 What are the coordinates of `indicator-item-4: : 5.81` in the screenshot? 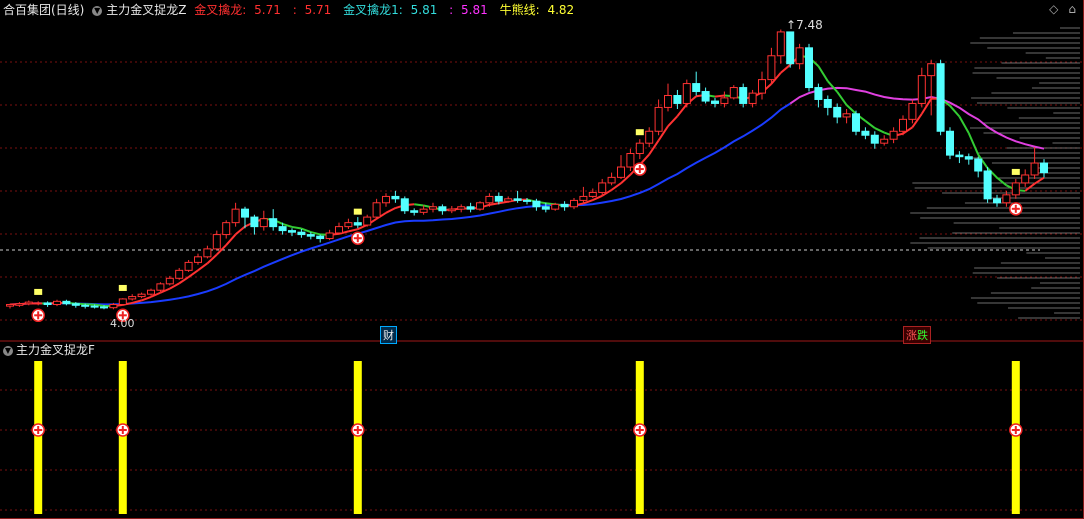 It's located at (468, 10).